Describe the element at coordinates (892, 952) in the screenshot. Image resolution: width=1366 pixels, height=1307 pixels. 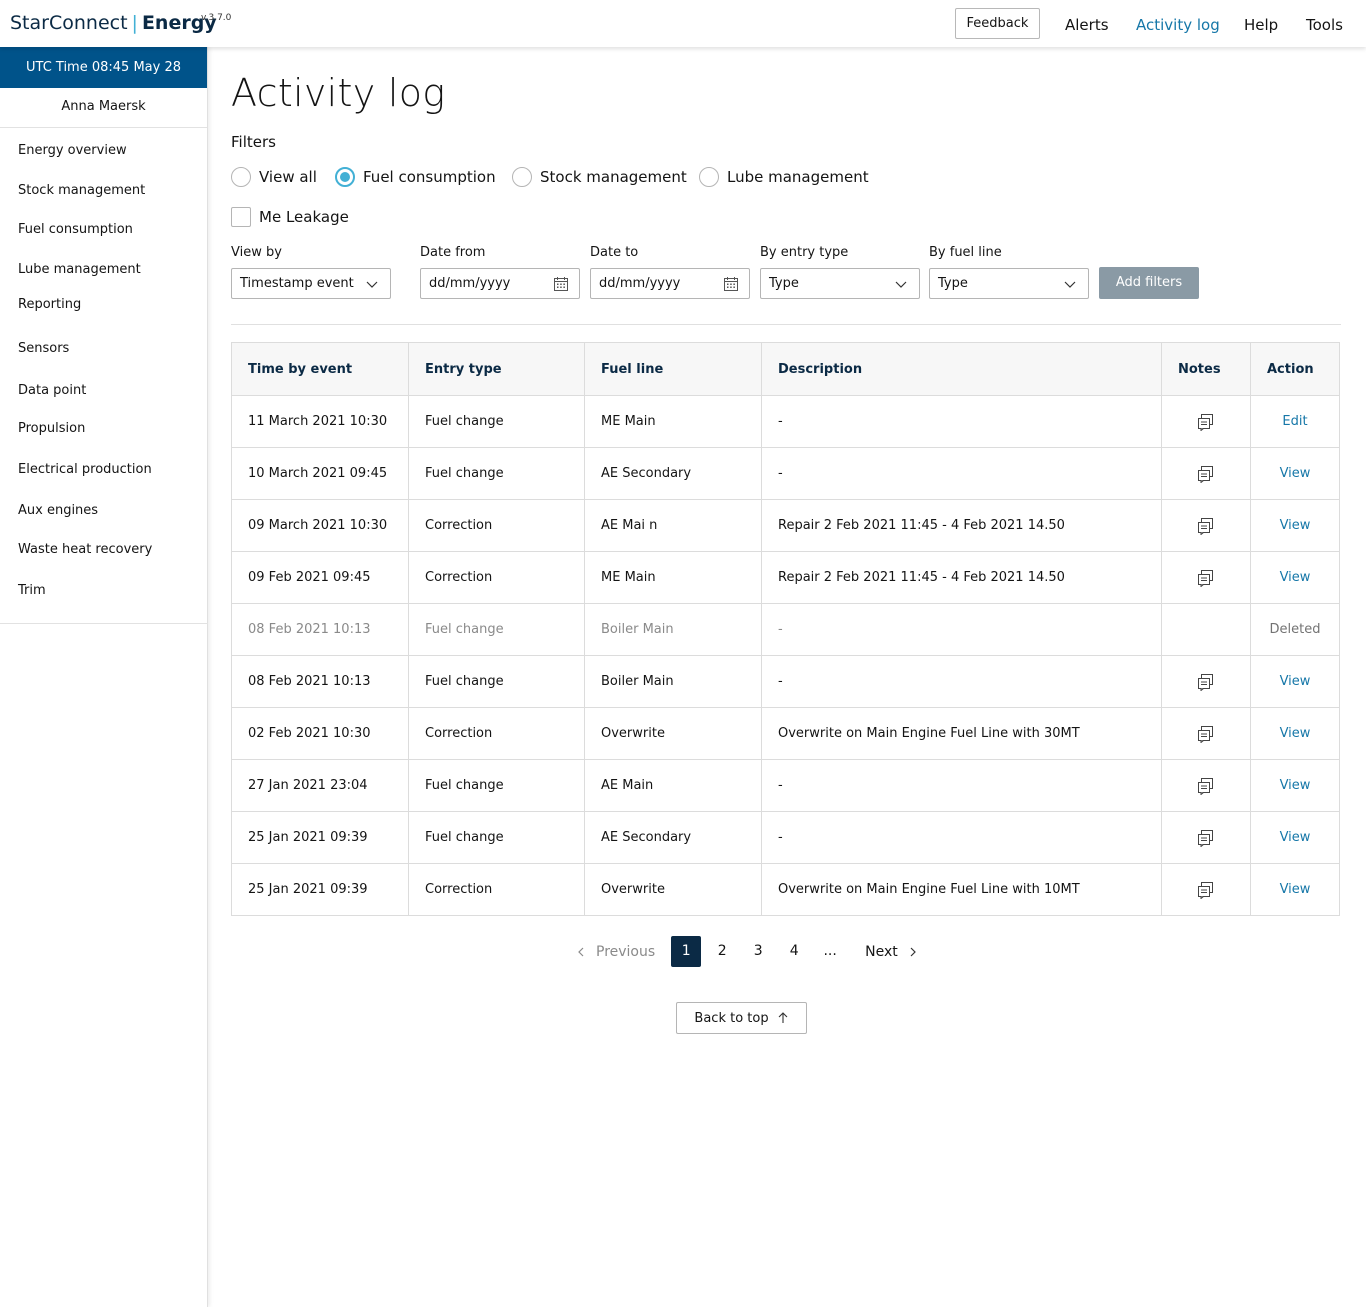
I see `next-page-button: Next` at that location.